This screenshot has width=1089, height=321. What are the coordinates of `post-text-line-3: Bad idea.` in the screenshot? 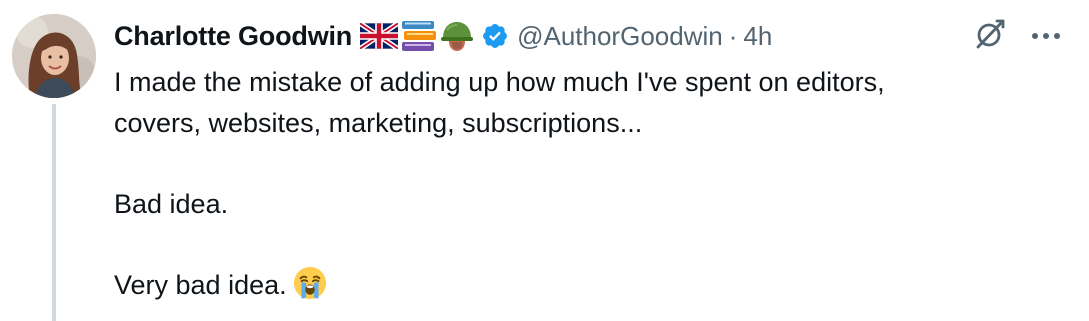 It's located at (171, 203).